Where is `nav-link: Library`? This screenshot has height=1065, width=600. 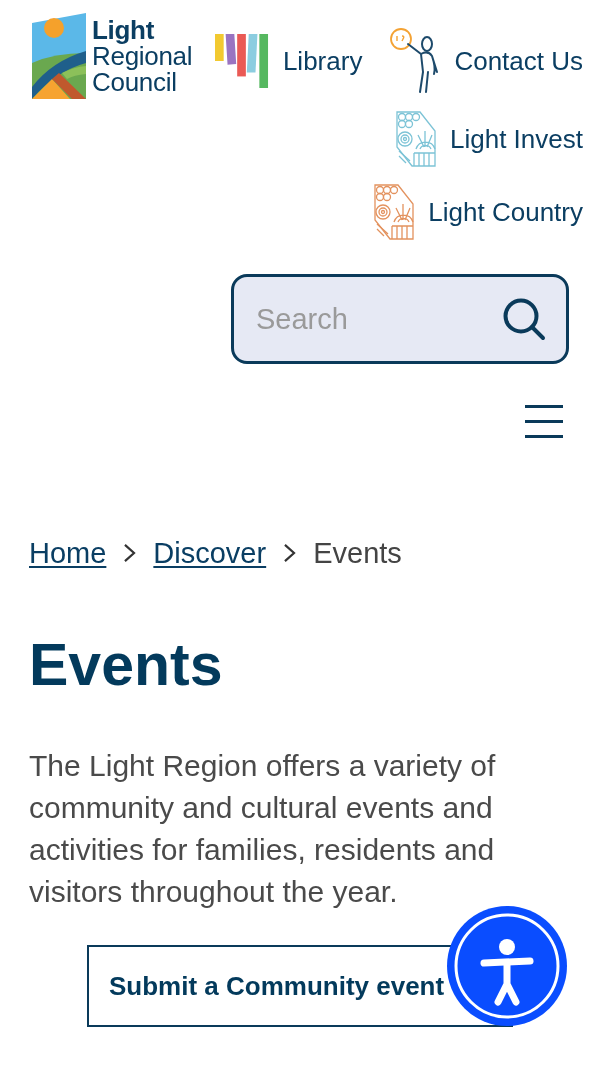
nav-link: Library is located at coordinates (288, 61).